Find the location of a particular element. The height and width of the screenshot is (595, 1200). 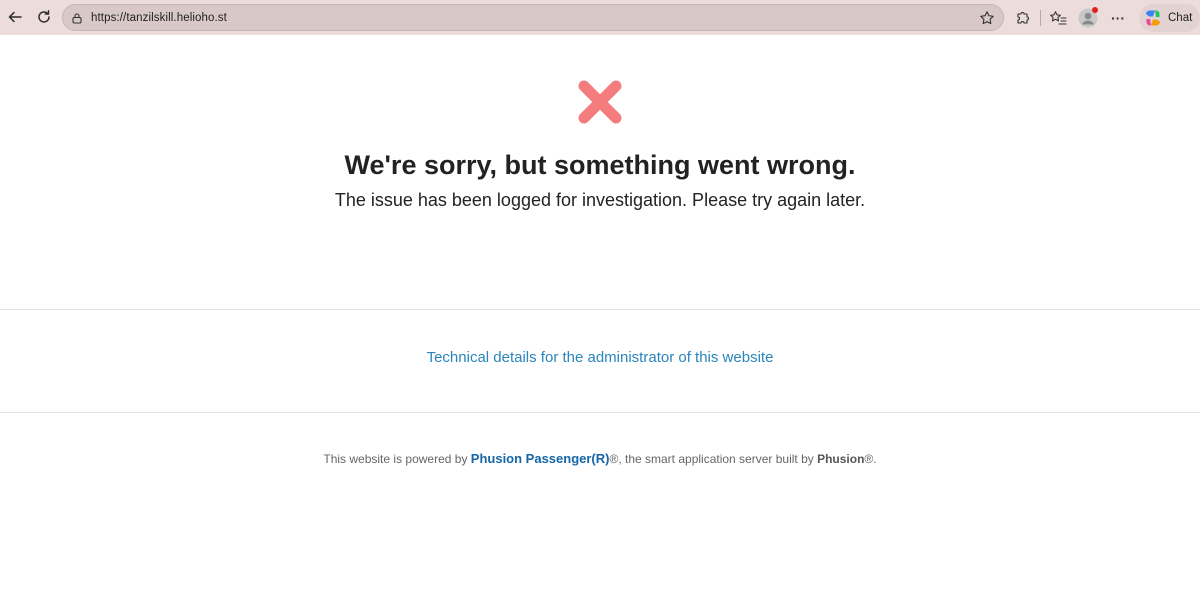

footer-prefix: This website is powered by is located at coordinates (397, 459).